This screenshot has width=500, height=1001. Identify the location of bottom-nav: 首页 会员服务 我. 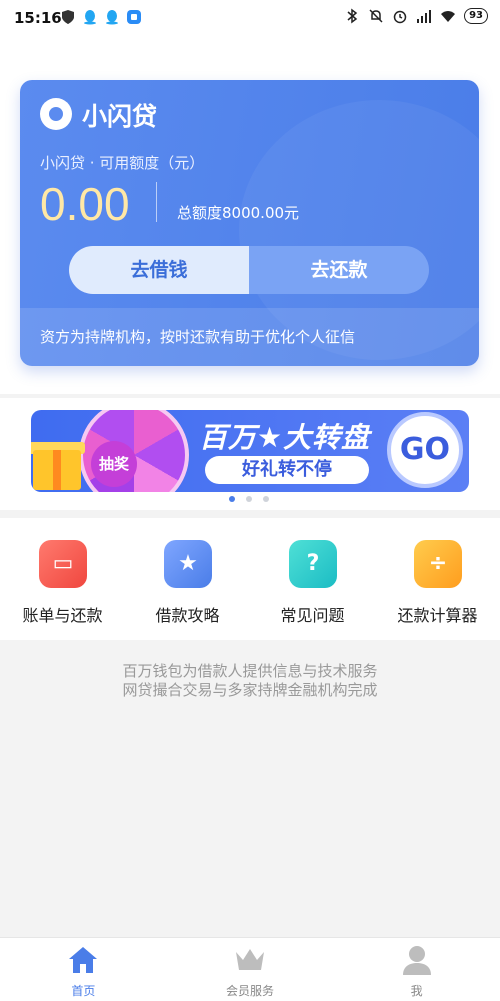
(250, 969).